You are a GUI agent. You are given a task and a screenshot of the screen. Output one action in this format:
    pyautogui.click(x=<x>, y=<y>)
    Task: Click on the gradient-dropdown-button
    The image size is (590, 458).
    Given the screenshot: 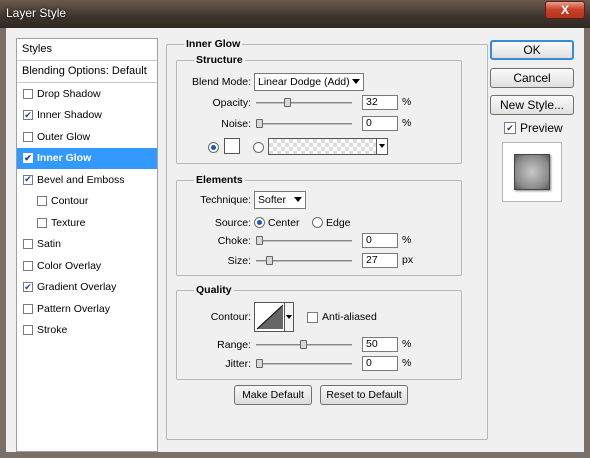 What is the action you would take?
    pyautogui.click(x=381, y=146)
    